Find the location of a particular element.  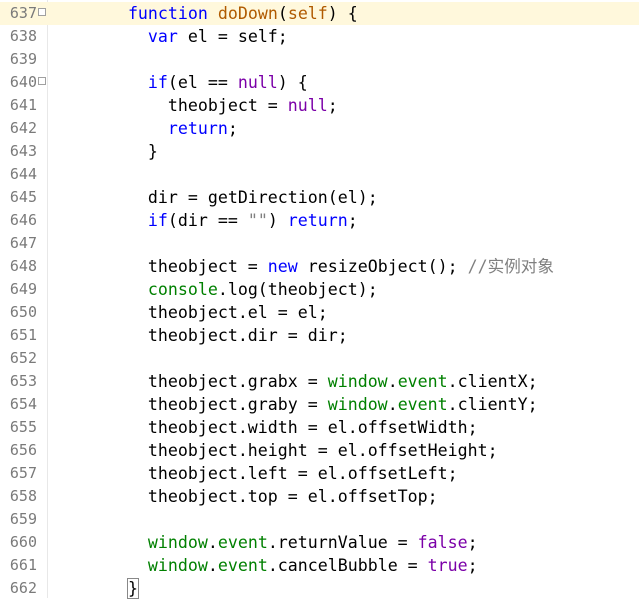

code-token: theobject.left = el.offsetLeft; is located at coordinates (302, 473).